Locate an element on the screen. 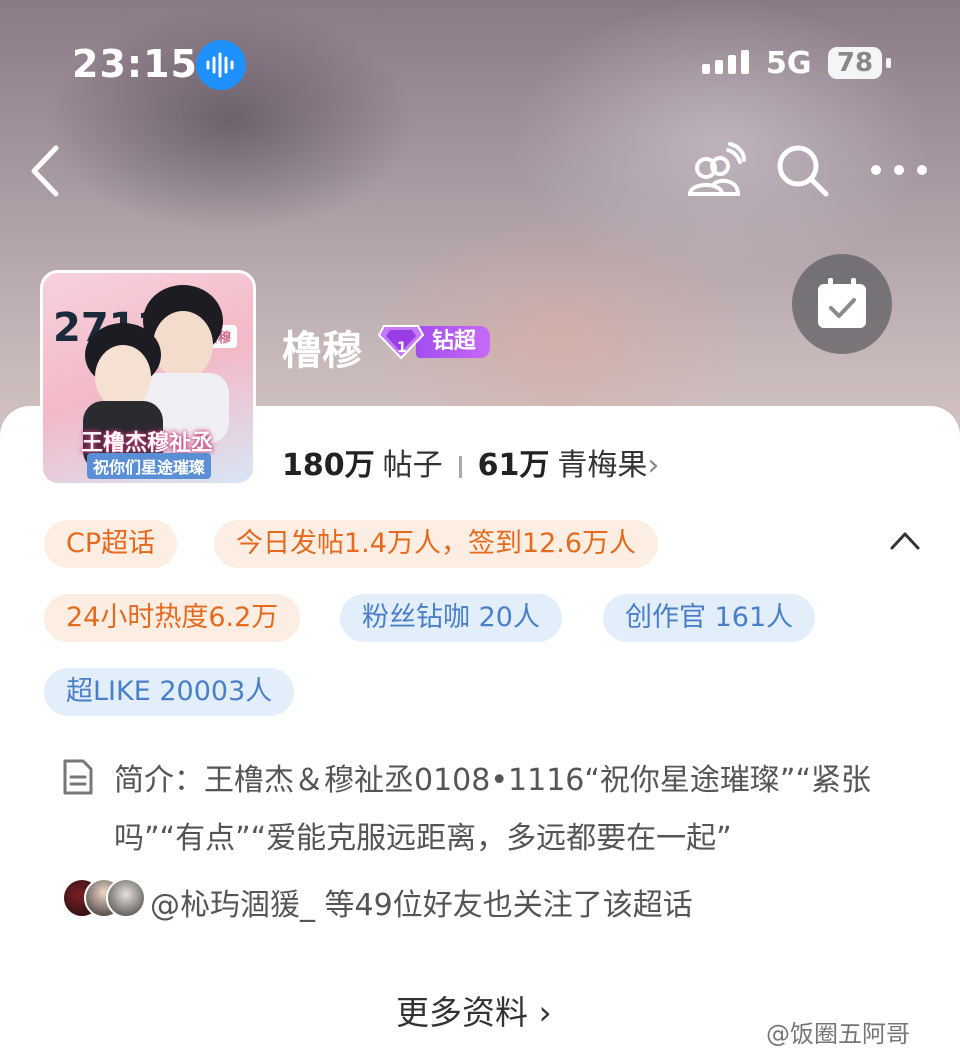 The height and width of the screenshot is (1049, 960). watermark: @饭圈五阿哥 is located at coordinates (838, 1034).